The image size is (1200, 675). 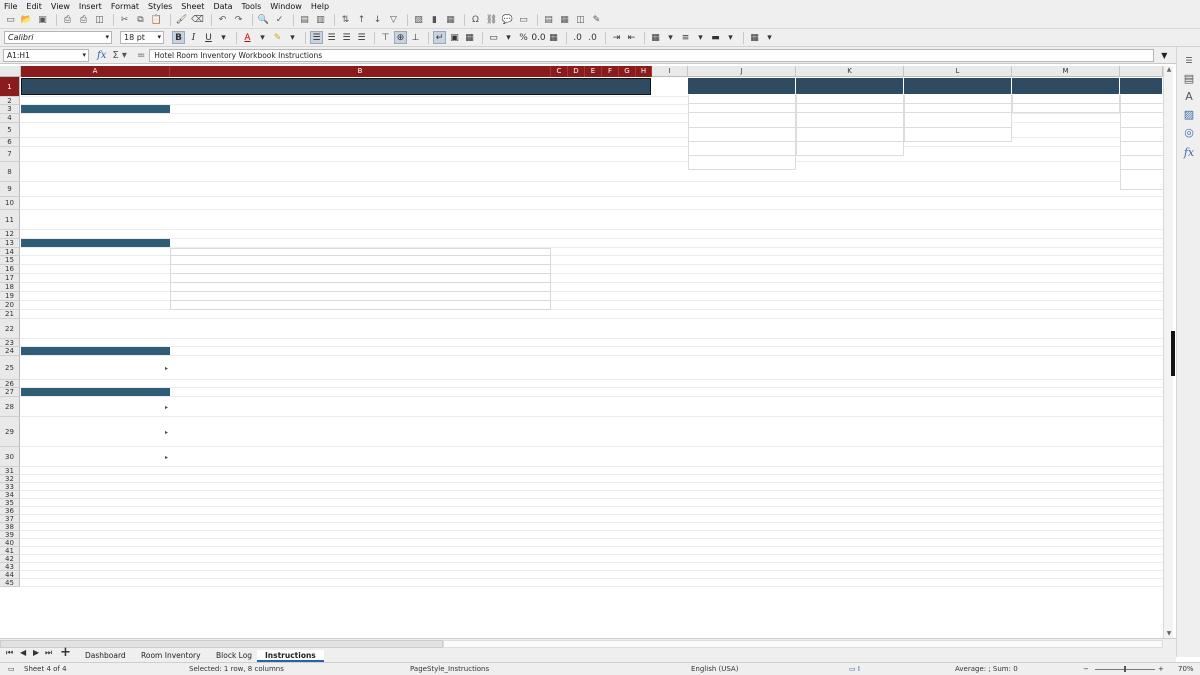 What do you see at coordinates (493, 37) in the screenshot?
I see `number-format-button: ▭` at bounding box center [493, 37].